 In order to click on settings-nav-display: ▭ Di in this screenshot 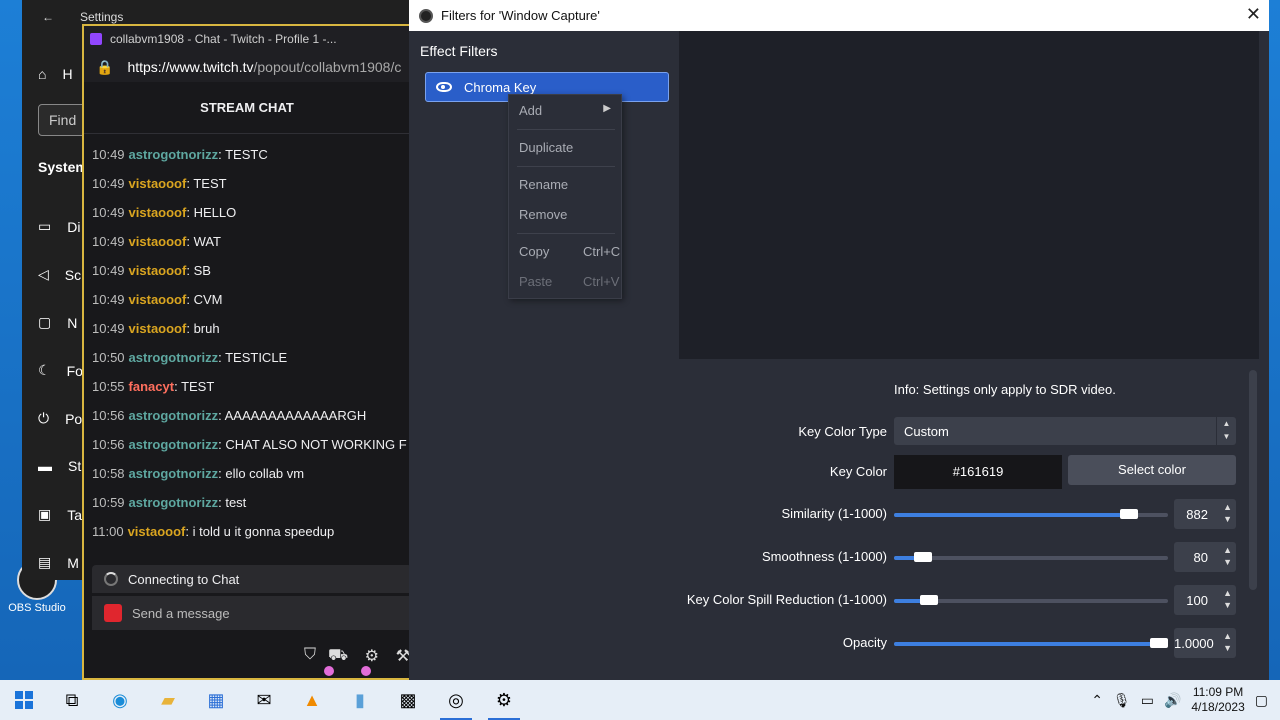, I will do `click(59, 226)`.